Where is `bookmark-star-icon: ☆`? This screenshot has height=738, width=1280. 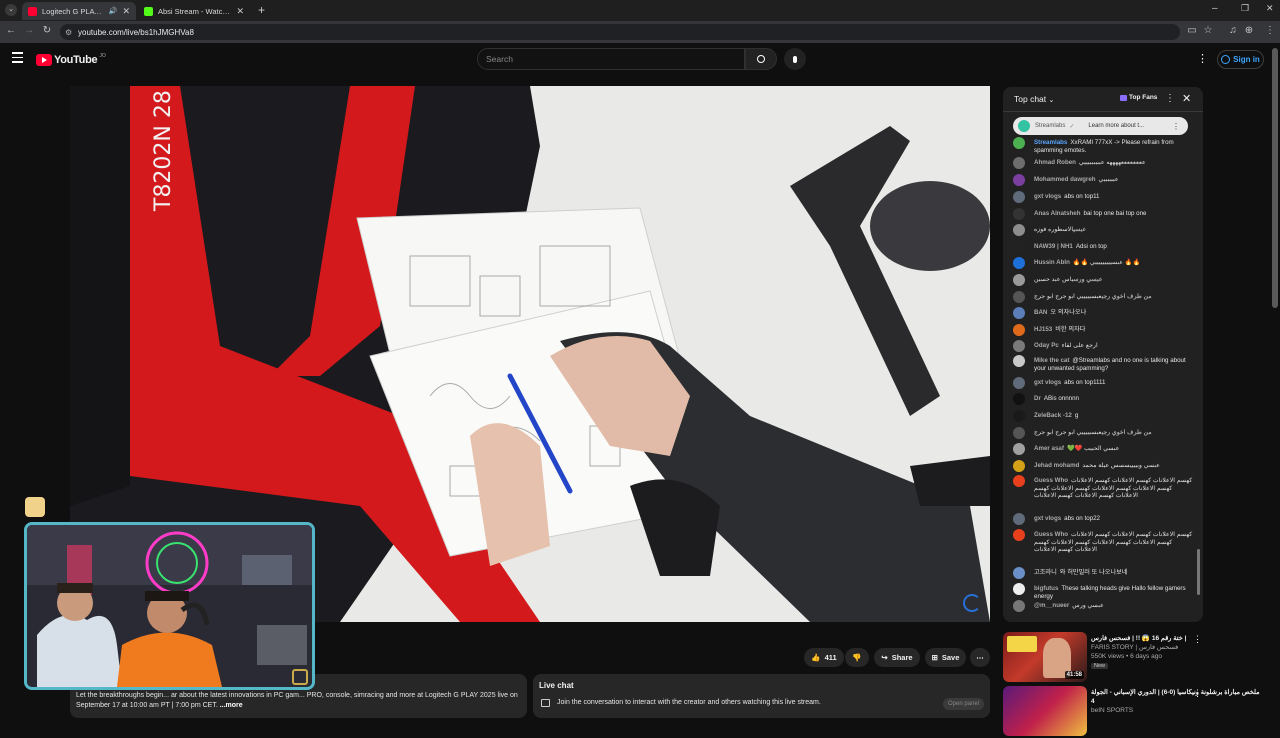 bookmark-star-icon: ☆ is located at coordinates (1208, 30).